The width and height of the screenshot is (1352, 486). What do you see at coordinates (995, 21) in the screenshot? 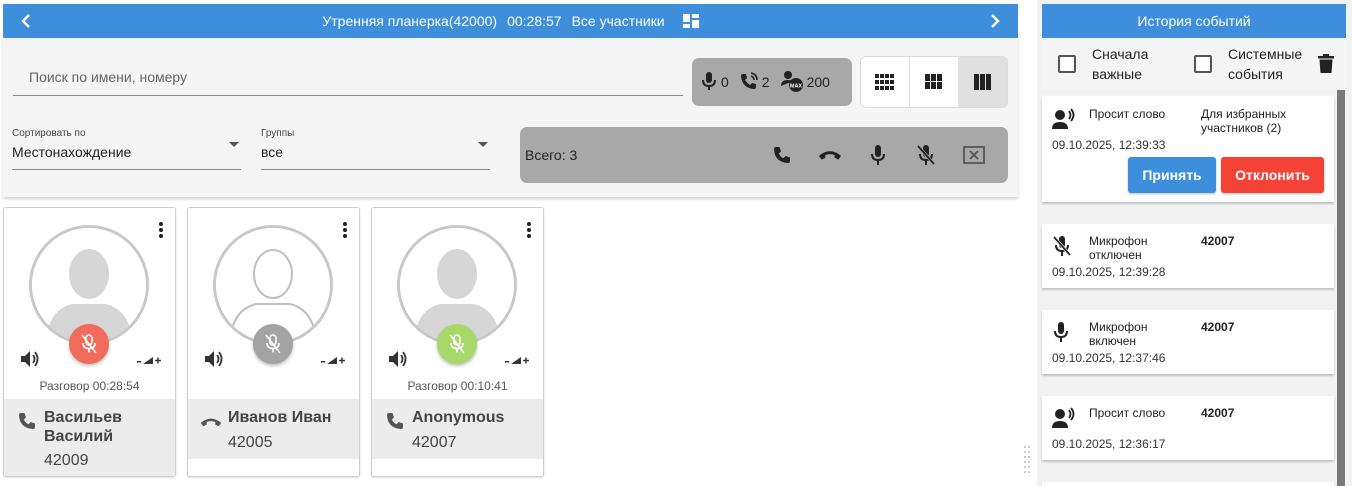
I see `next-arrow-icon` at bounding box center [995, 21].